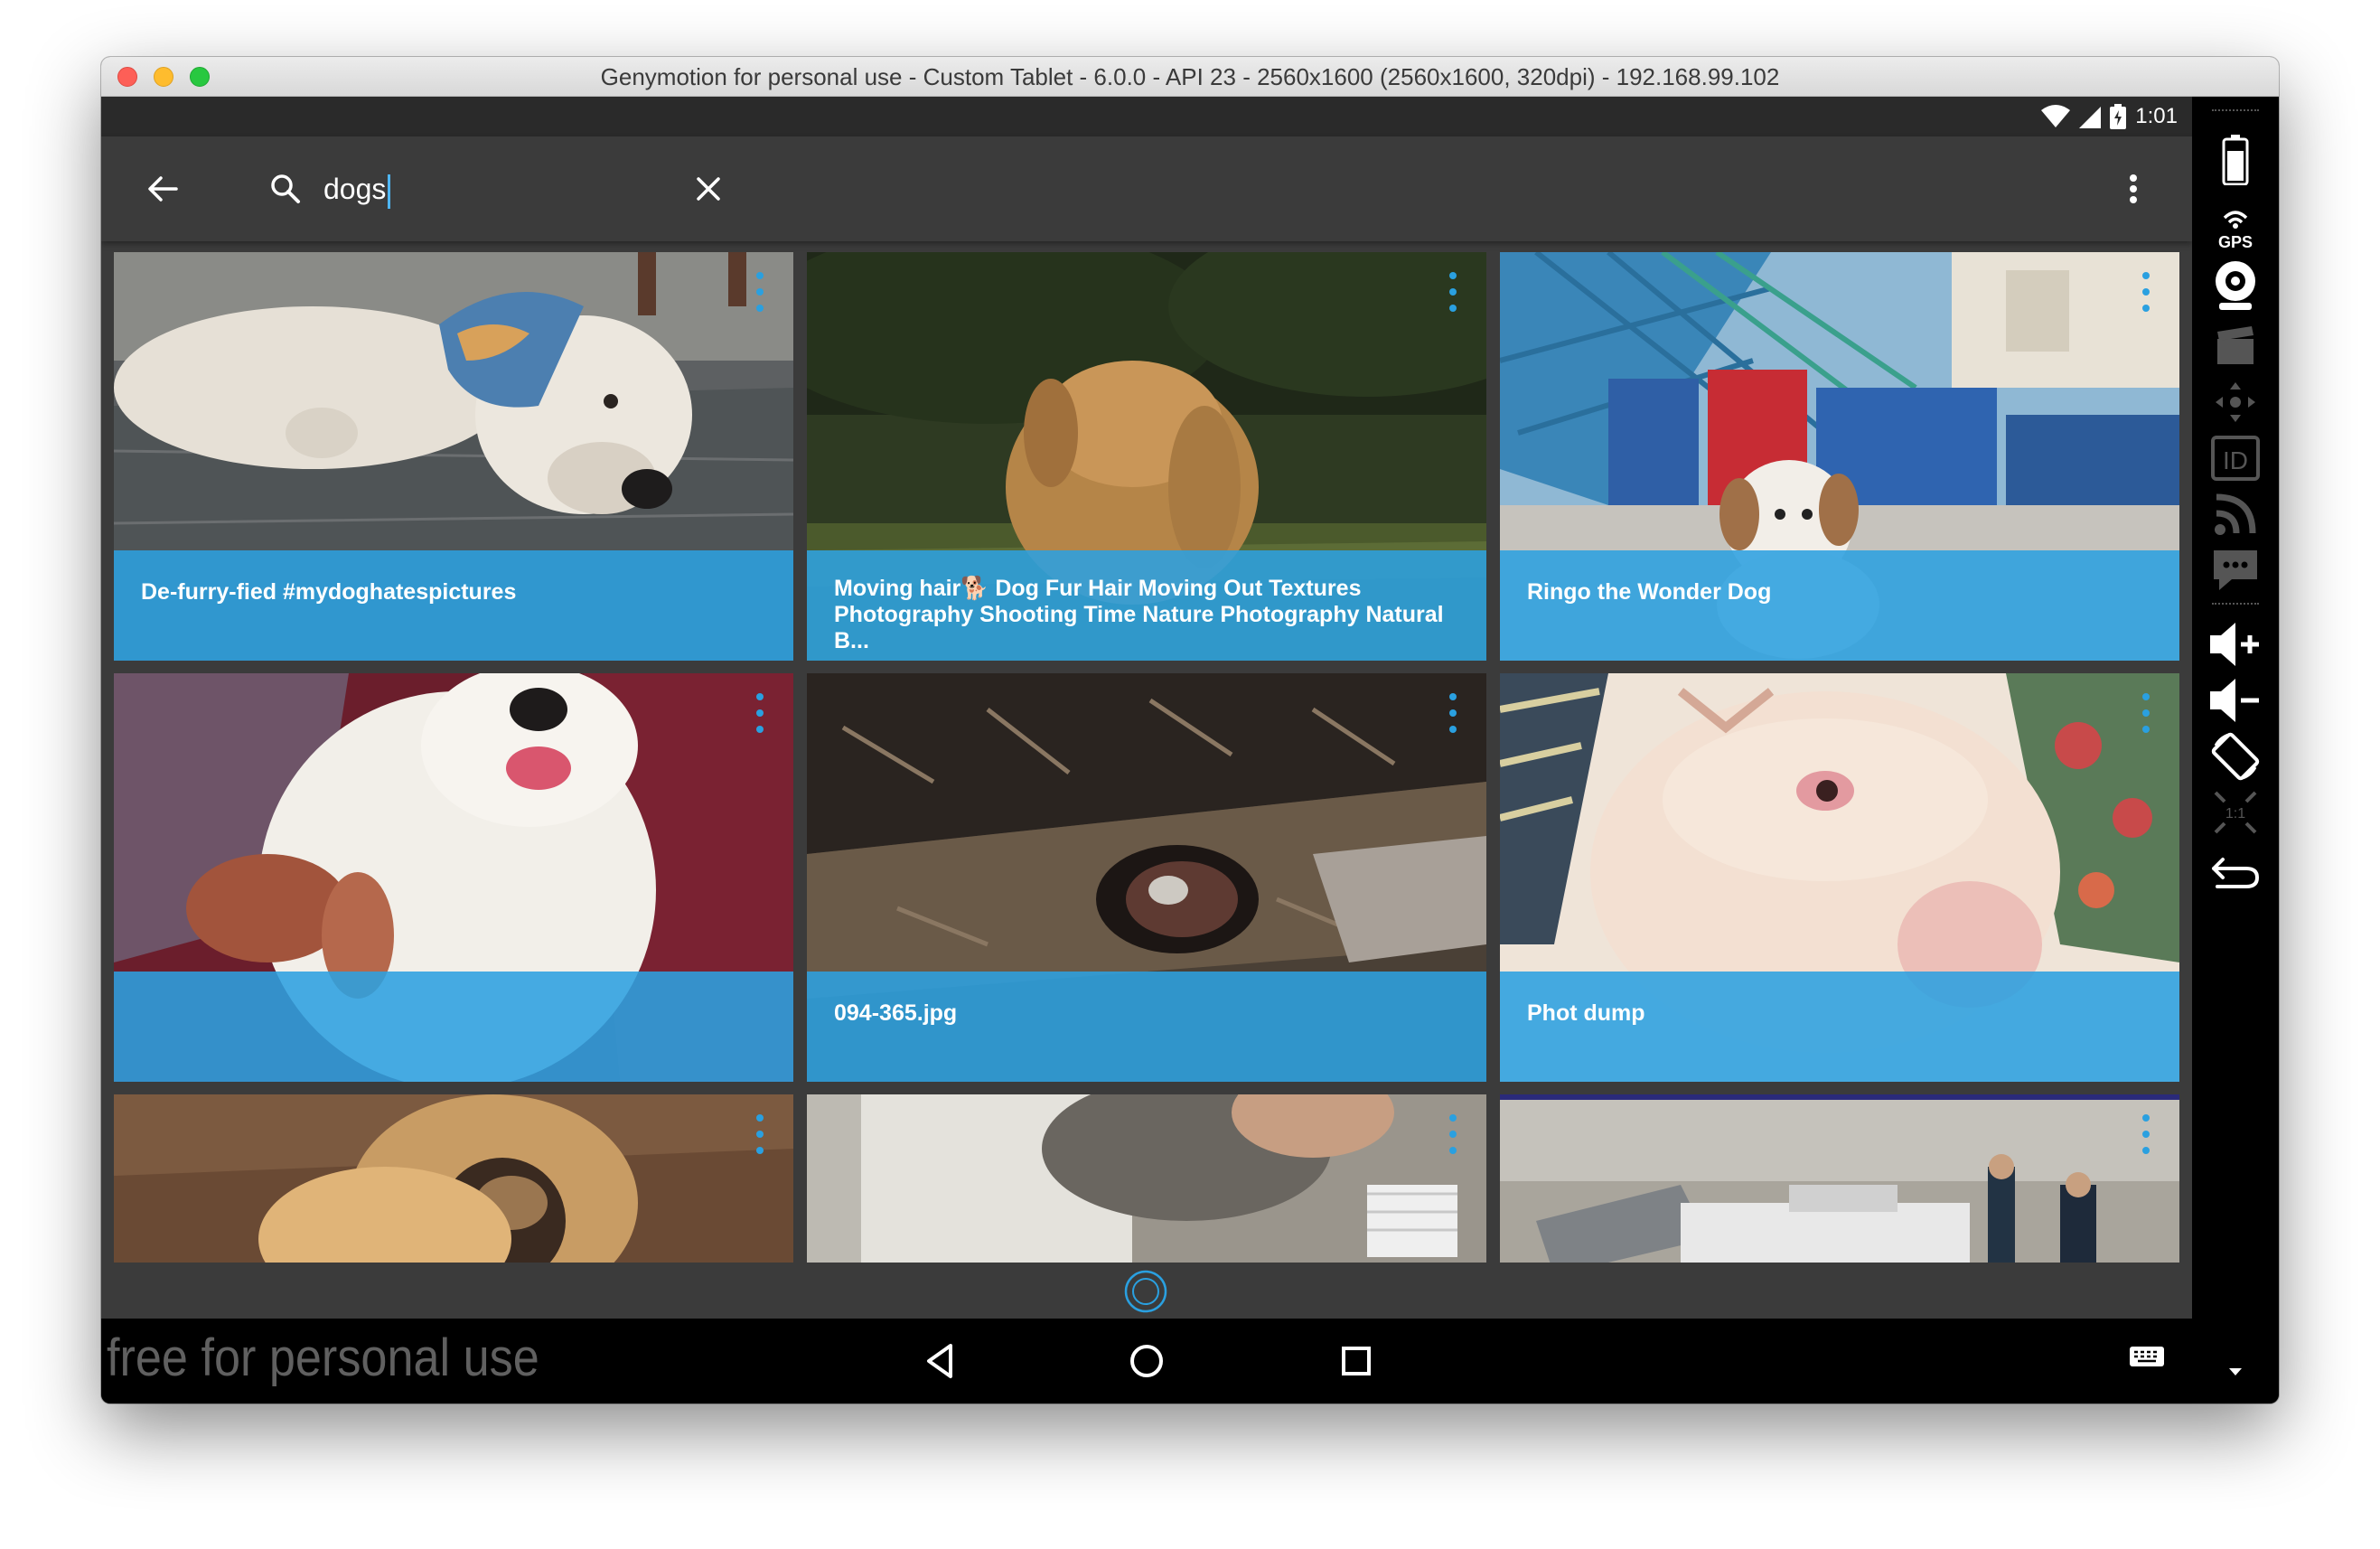 The image size is (2380, 1549). Describe the element at coordinates (1356, 1361) in the screenshot. I see `nav-recents-icon` at that location.